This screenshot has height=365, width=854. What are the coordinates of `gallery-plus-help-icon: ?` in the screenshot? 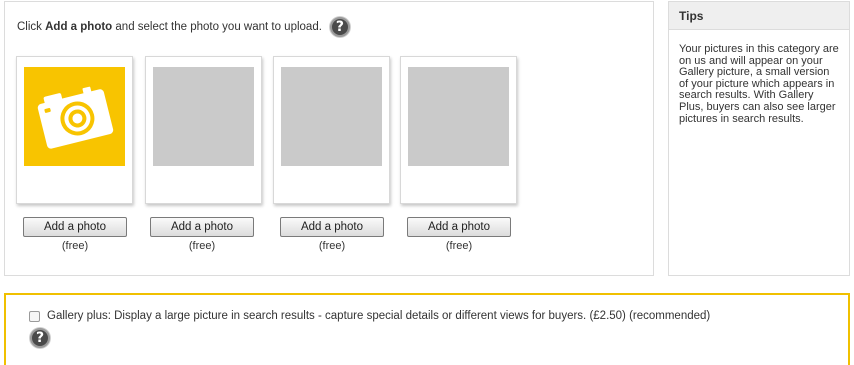 It's located at (40, 338).